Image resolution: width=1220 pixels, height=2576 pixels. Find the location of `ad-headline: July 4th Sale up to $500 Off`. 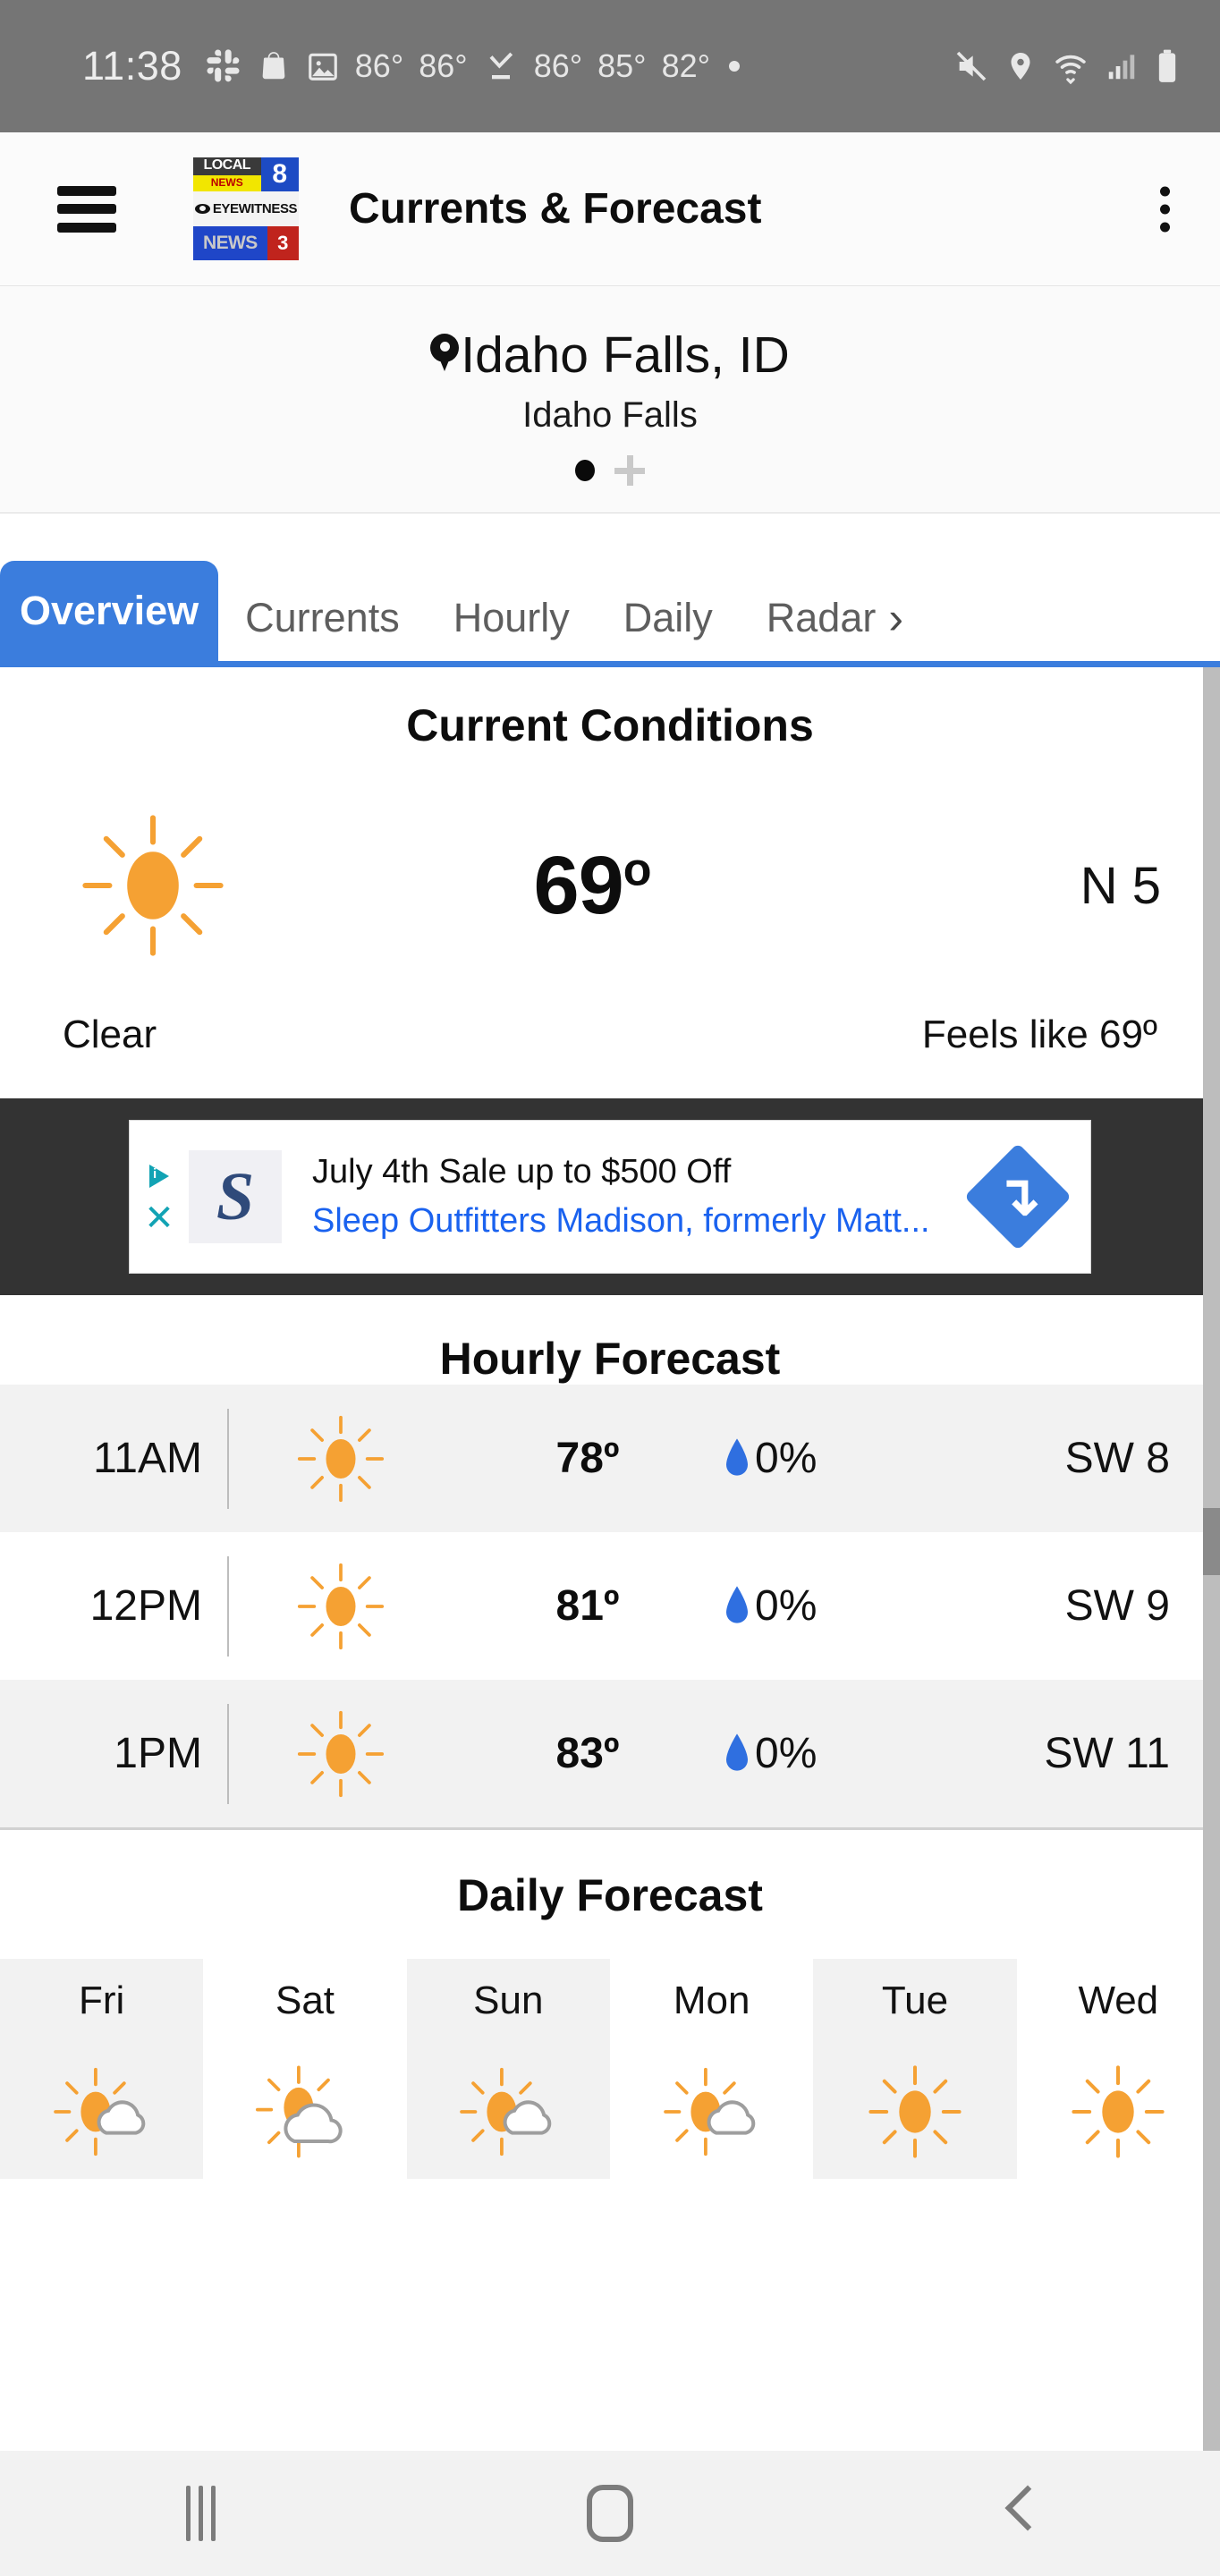

ad-headline: July 4th Sale up to $500 Off is located at coordinates (522, 1172).